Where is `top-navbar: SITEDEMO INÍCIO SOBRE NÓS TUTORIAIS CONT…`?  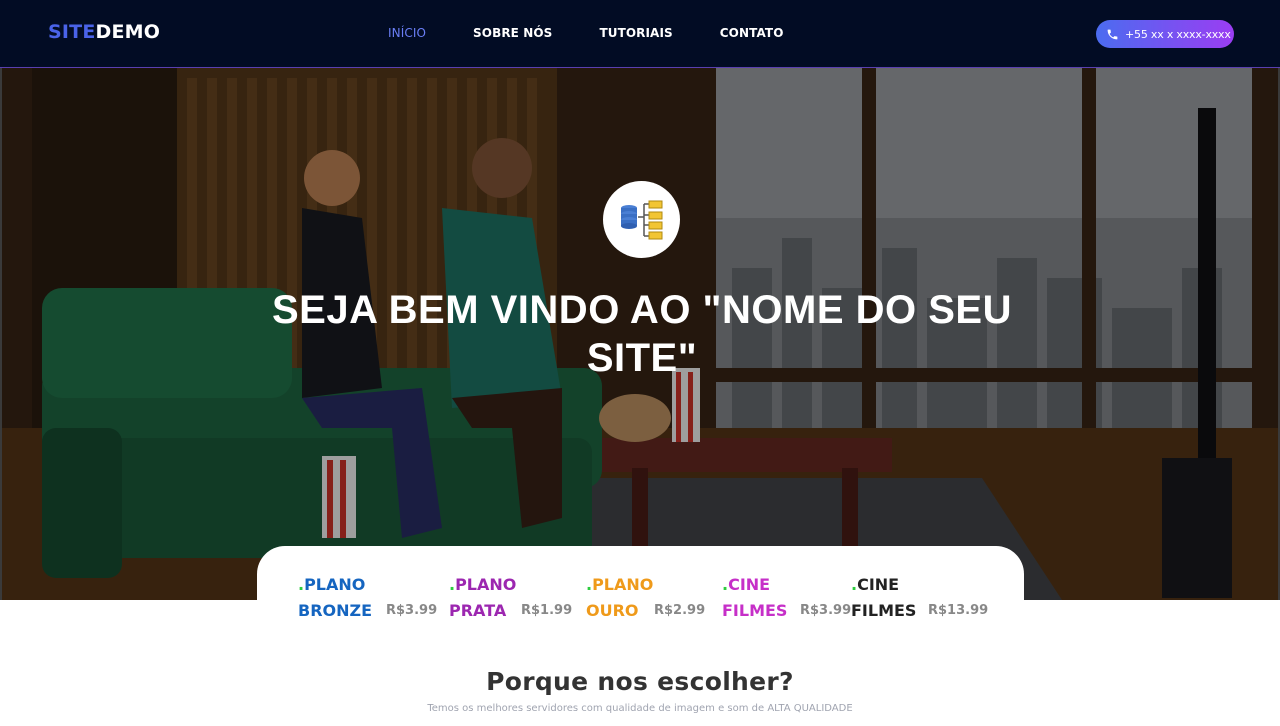 top-navbar: SITEDEMO INÍCIO SOBRE NÓS TUTORIAIS CONT… is located at coordinates (640, 34).